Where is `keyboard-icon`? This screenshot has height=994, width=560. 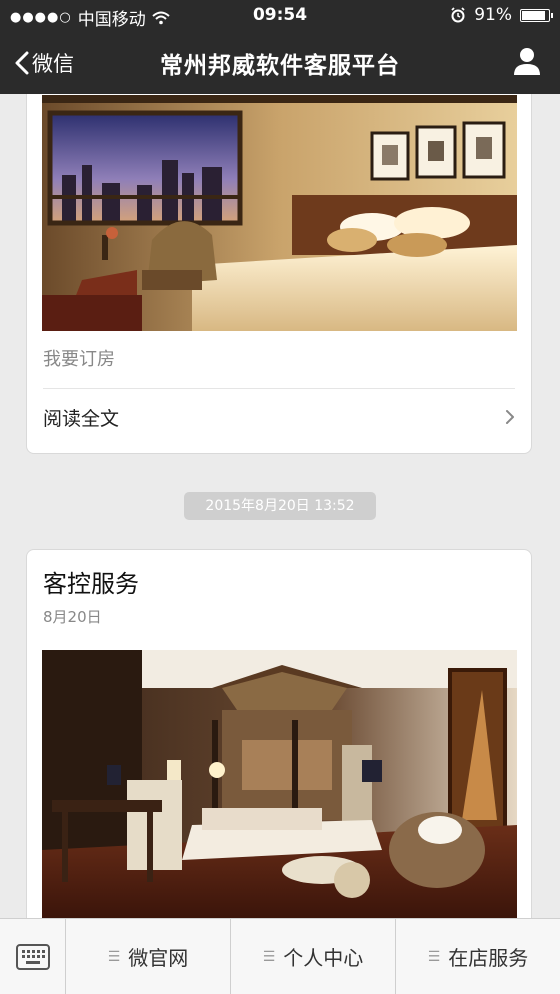
keyboard-icon is located at coordinates (32, 956).